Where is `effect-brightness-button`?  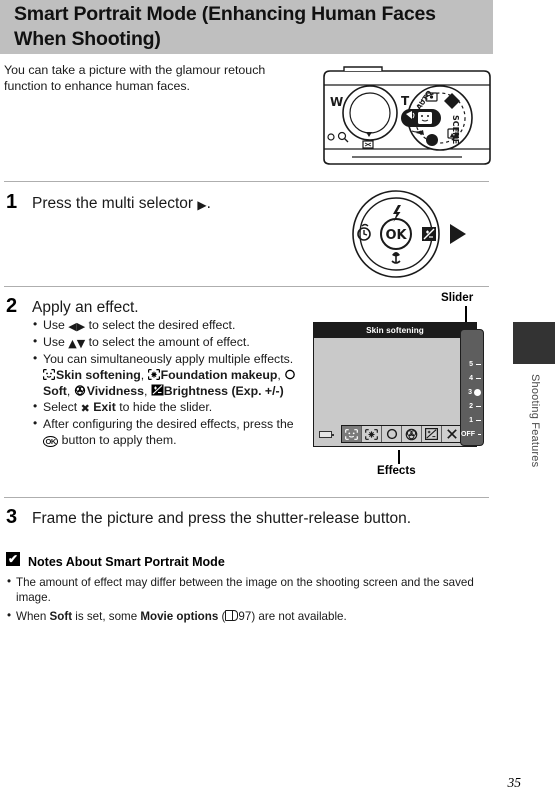
effect-brightness-button is located at coordinates (432, 434).